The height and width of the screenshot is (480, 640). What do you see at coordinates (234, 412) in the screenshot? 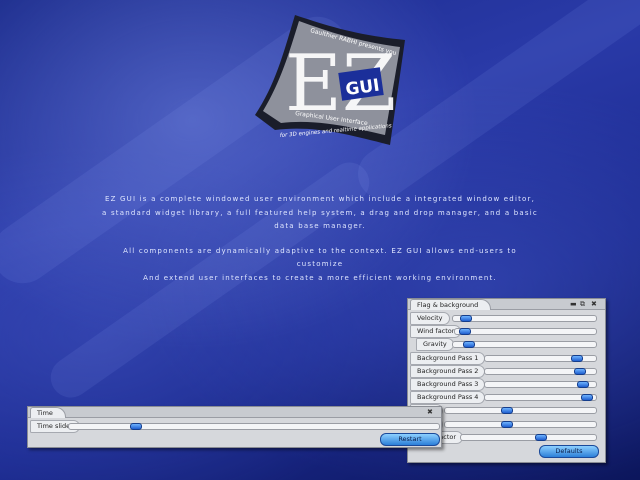
I see `time-window-titlebar: Time ✖` at bounding box center [234, 412].